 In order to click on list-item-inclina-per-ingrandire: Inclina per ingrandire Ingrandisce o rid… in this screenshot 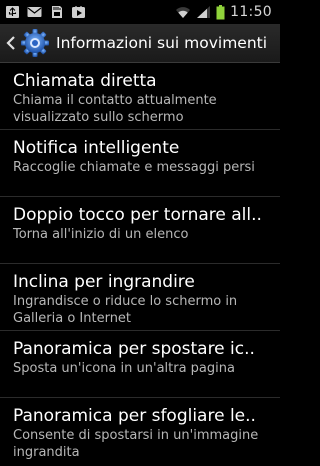, I will do `click(140, 297)`.